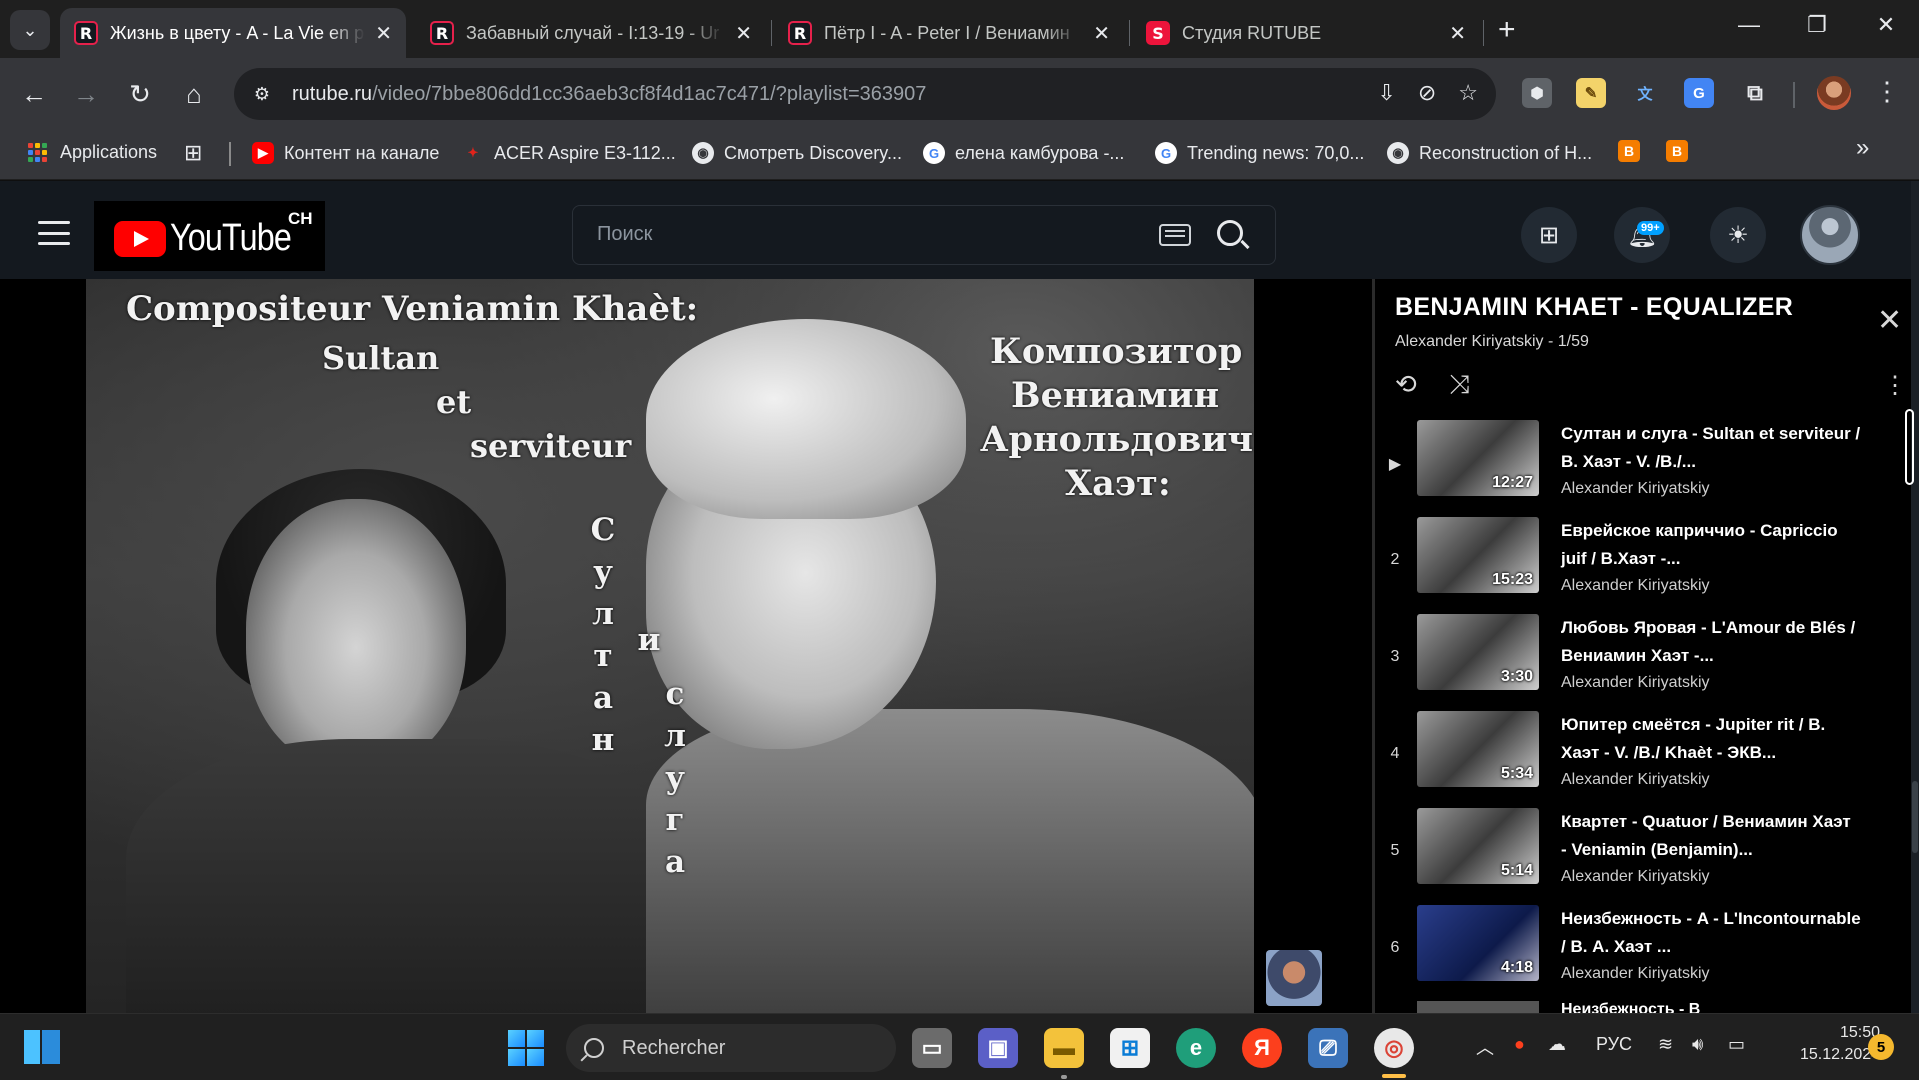  I want to click on remote-desktop-icon: ⎚, so click(1328, 1048).